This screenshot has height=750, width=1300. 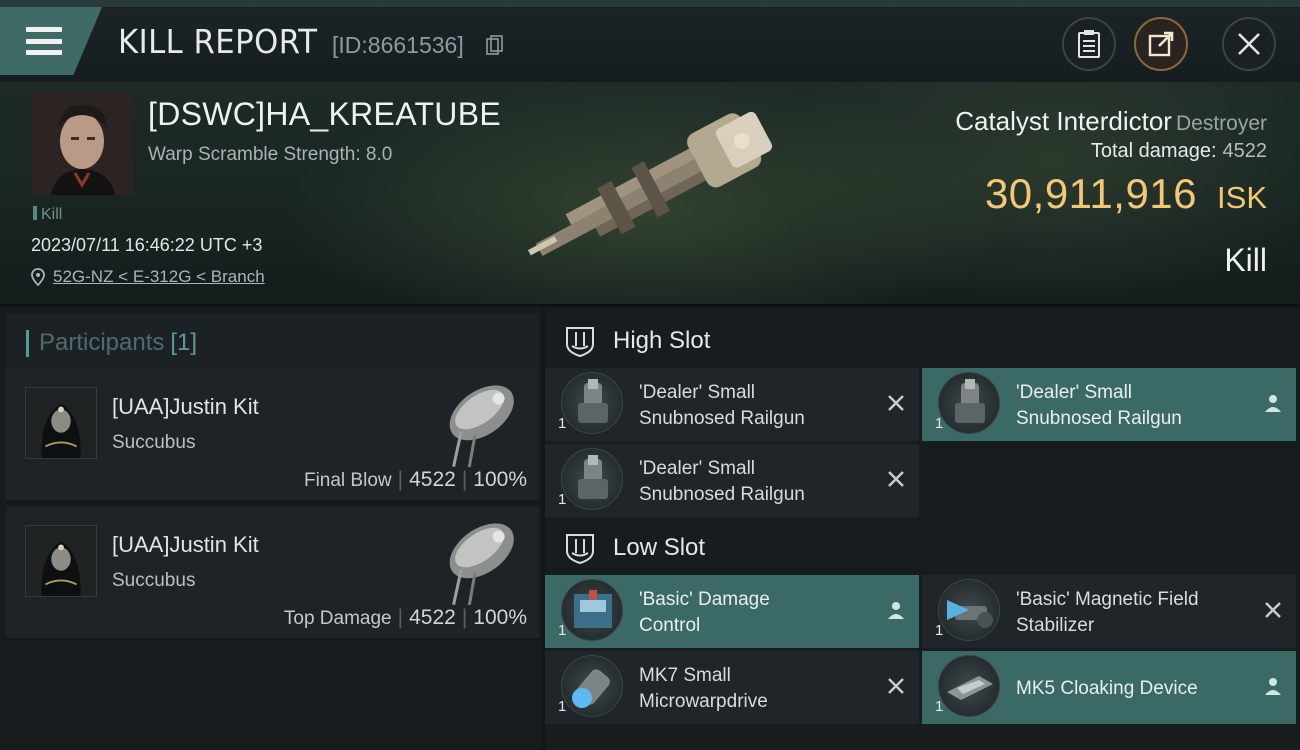 I want to click on module-name: 'Basic' Damage Control, so click(x=754, y=613).